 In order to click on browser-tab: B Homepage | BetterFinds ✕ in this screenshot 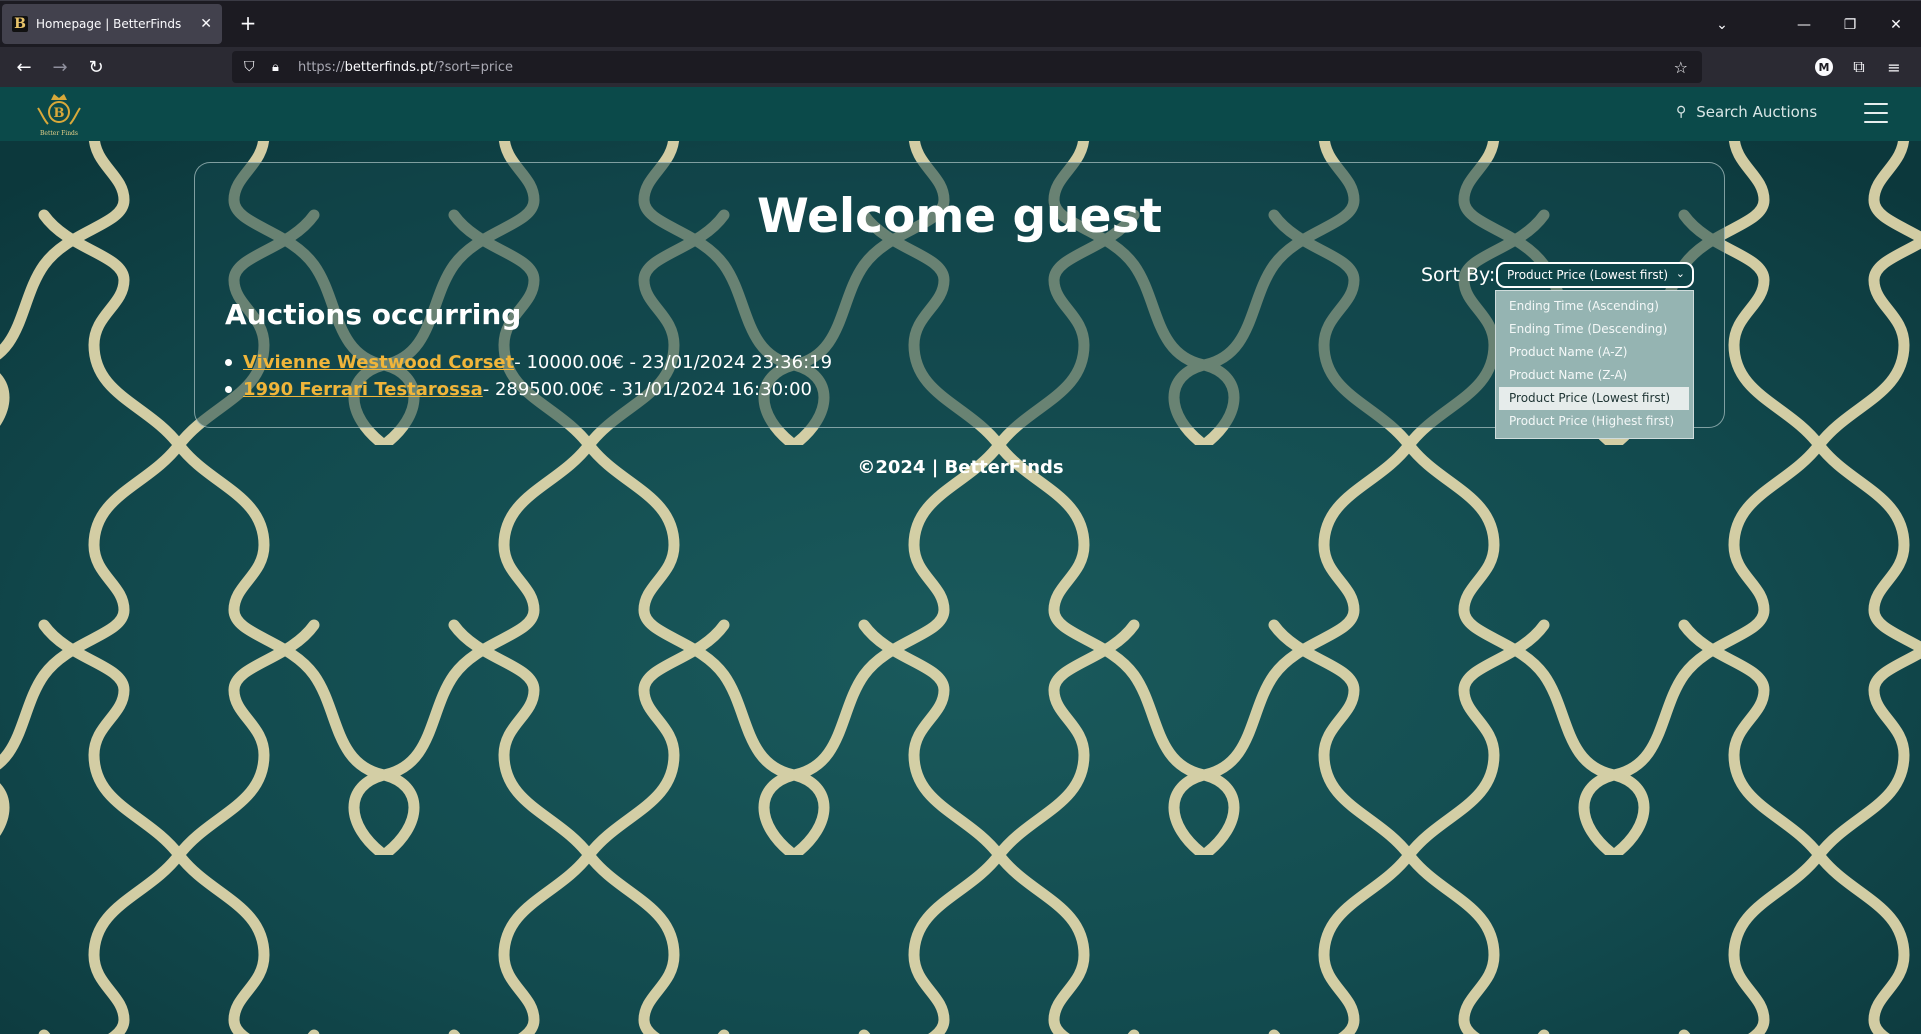, I will do `click(112, 24)`.